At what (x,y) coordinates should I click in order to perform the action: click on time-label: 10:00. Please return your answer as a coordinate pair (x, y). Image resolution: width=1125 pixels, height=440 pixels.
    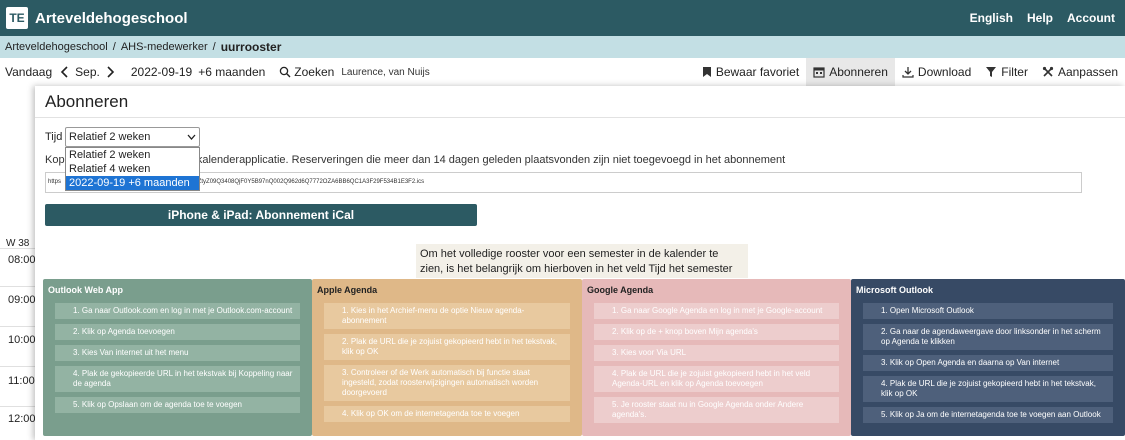
    Looking at the image, I should click on (22, 340).